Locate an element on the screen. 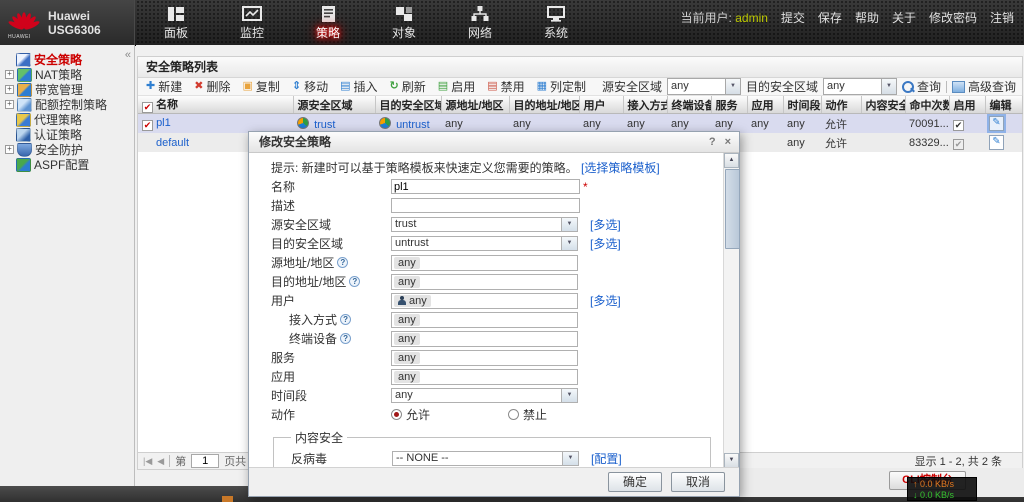 The height and width of the screenshot is (502, 1024). column-header-dst-zone: 目的安全区域 is located at coordinates (408, 105).